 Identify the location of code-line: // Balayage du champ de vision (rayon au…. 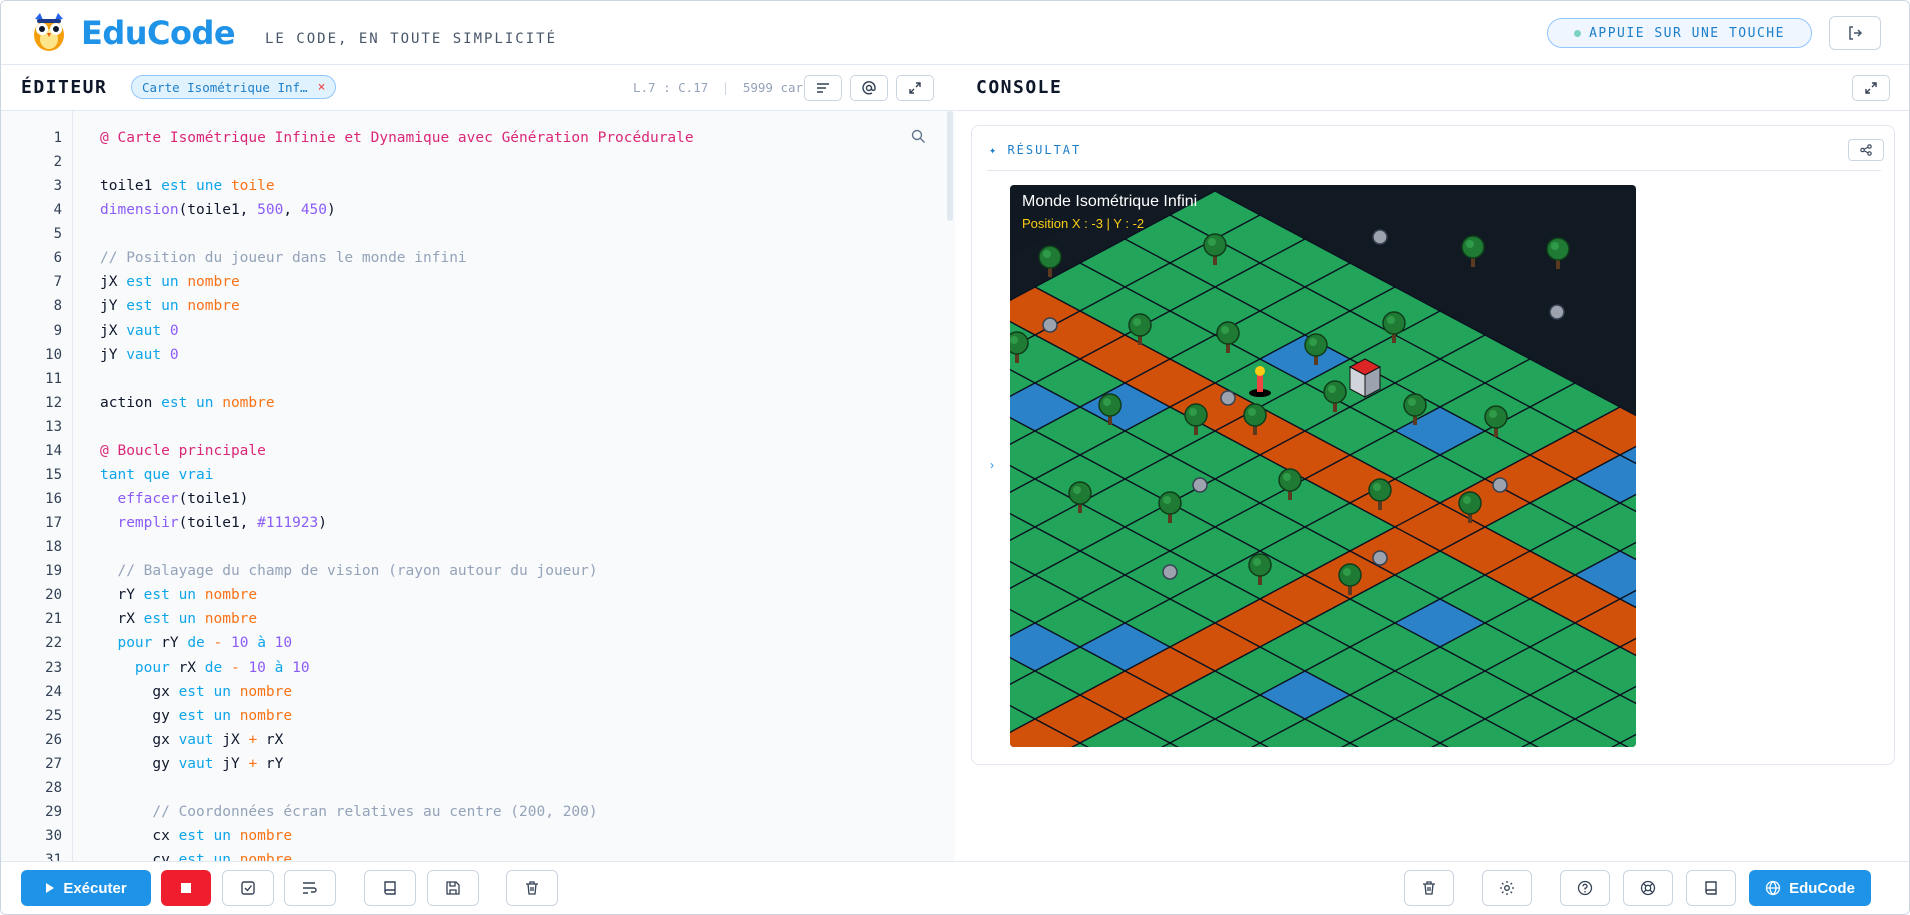
(348, 571).